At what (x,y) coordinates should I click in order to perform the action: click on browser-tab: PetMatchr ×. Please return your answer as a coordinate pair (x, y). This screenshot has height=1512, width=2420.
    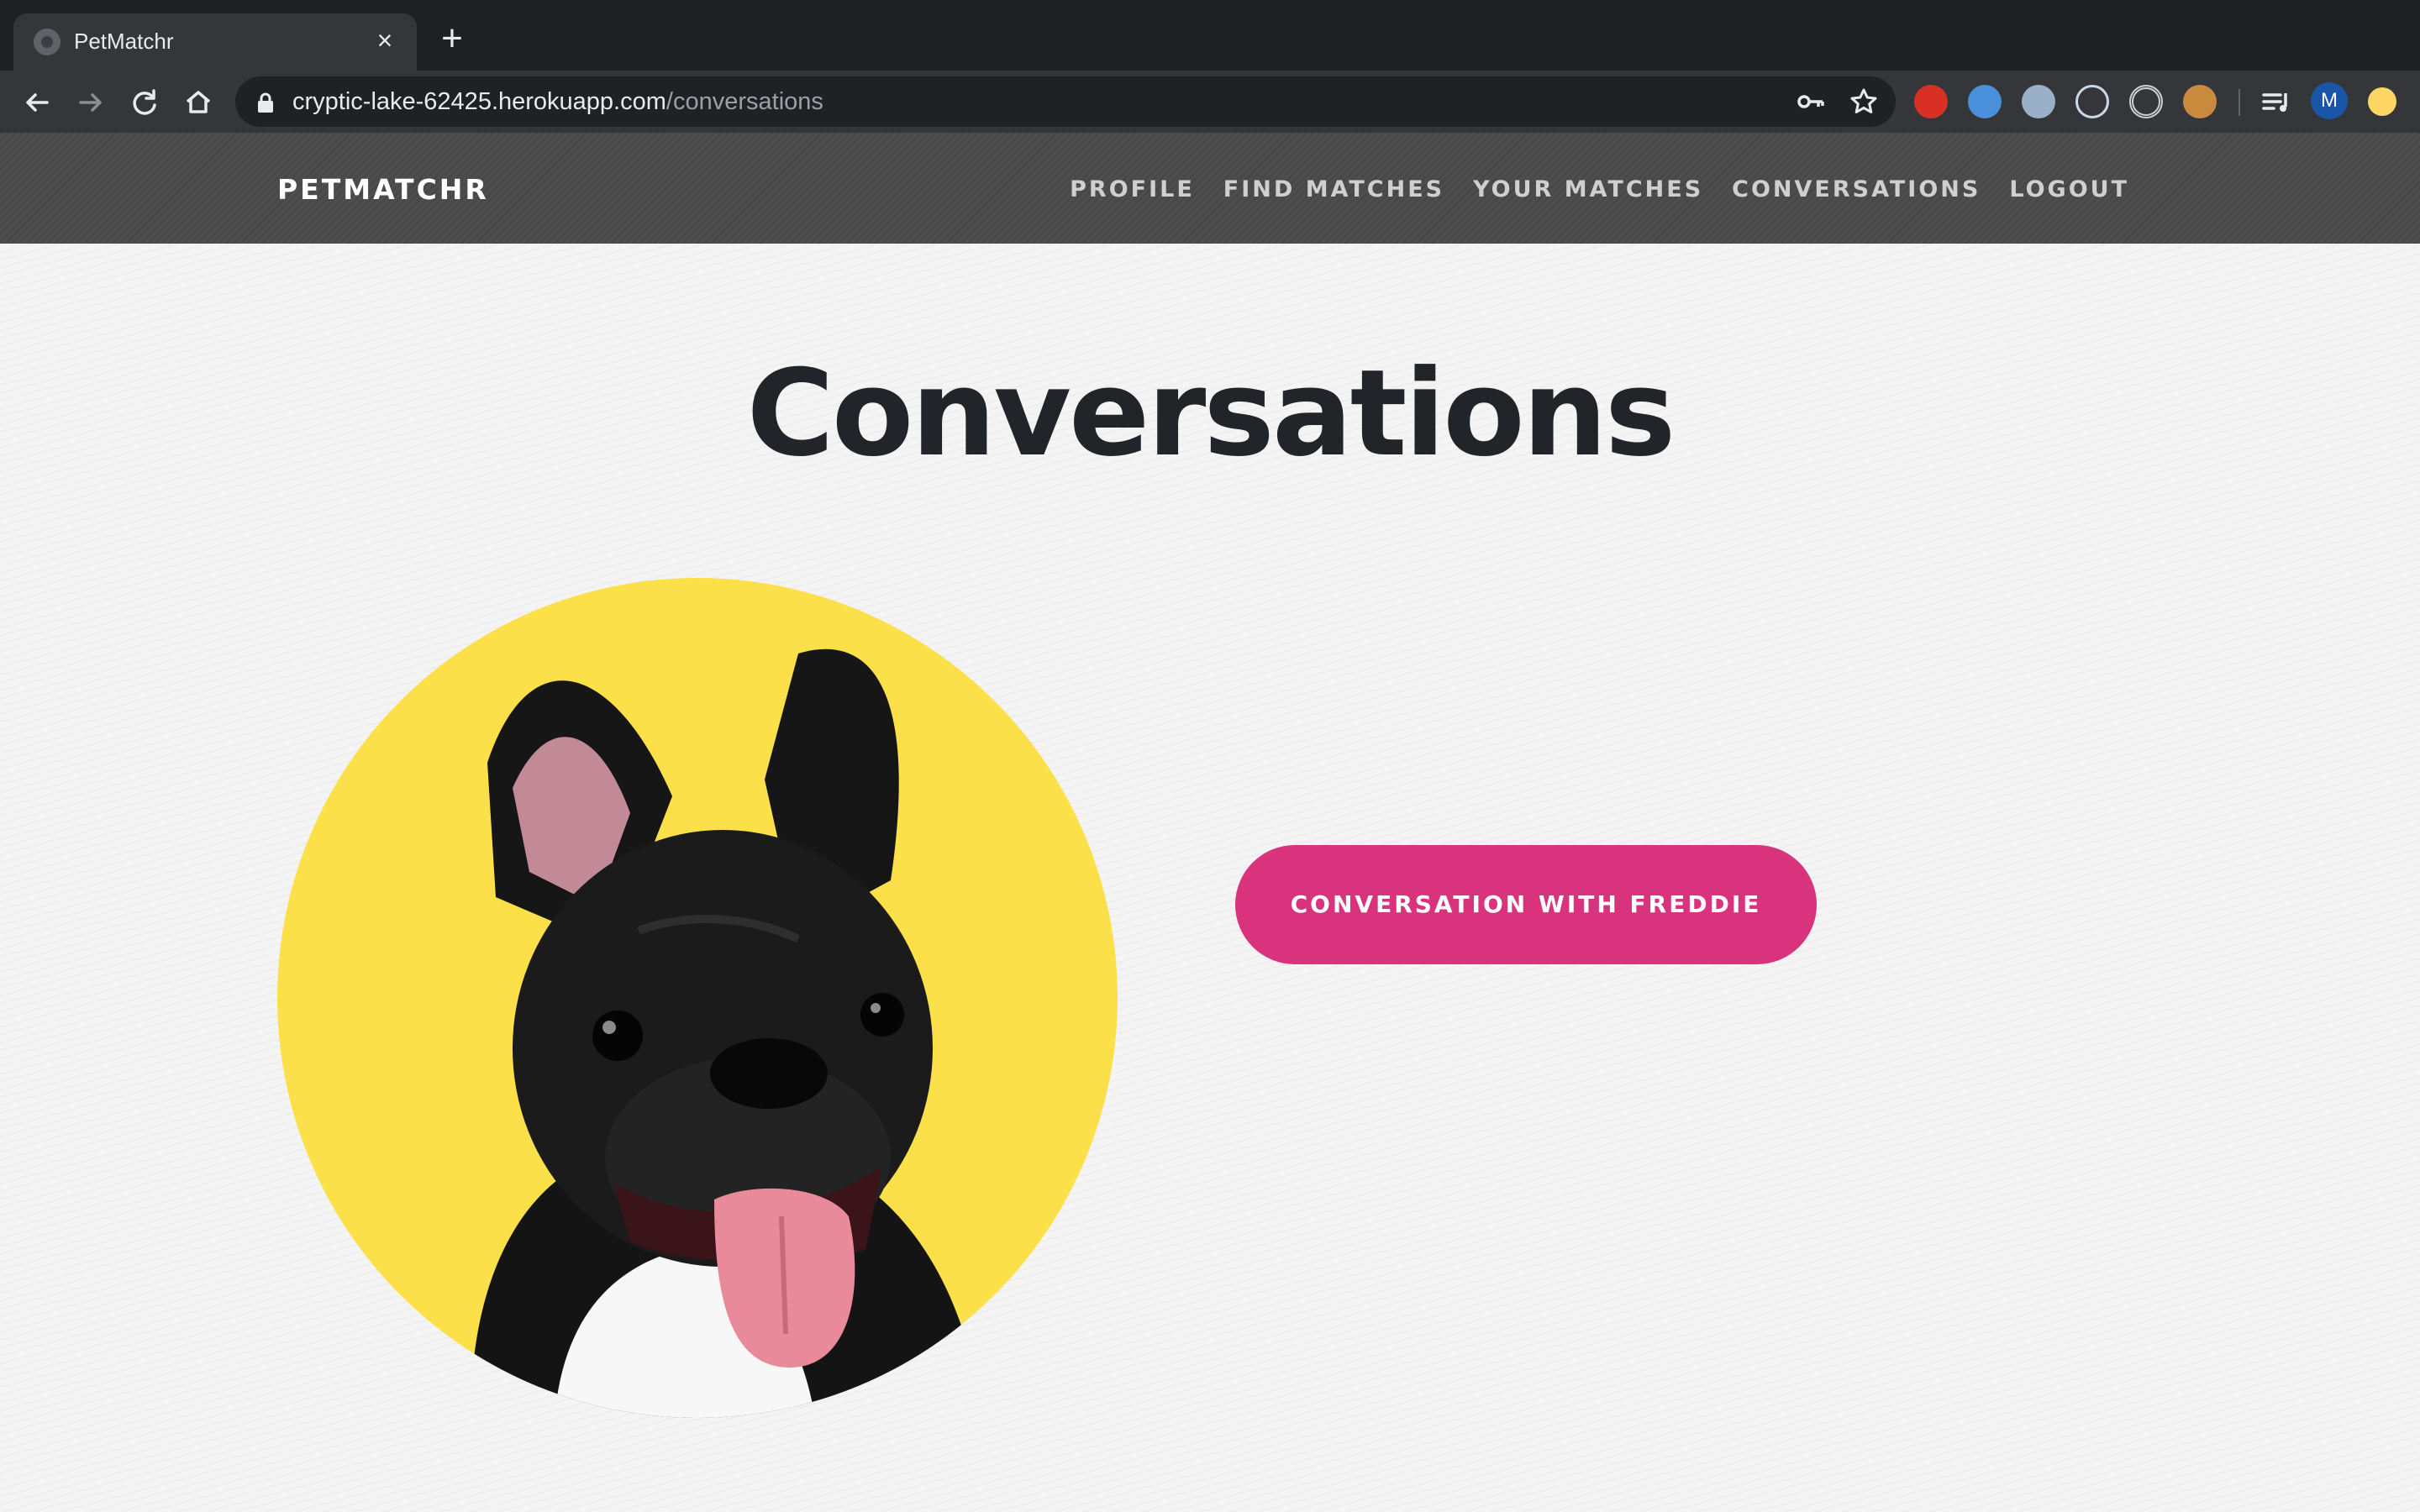
    Looking at the image, I should click on (215, 42).